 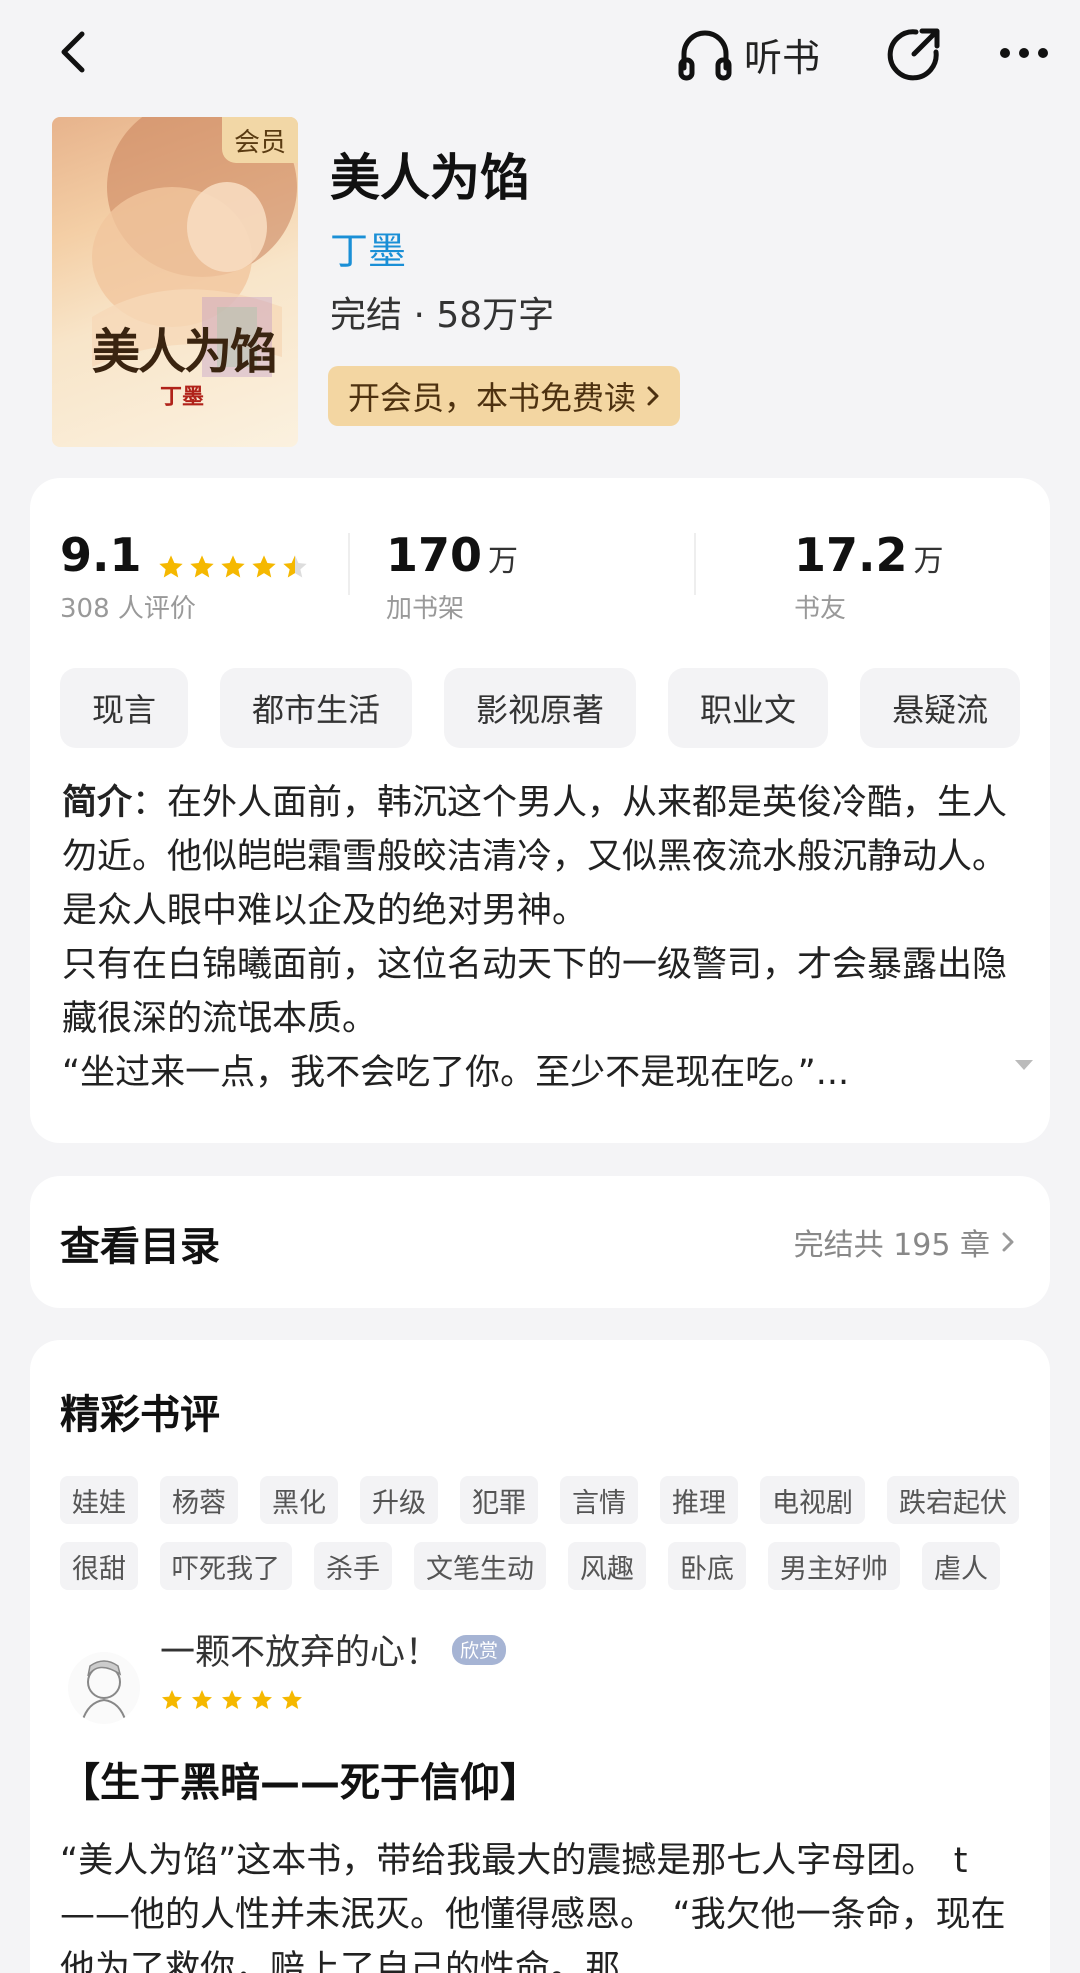 What do you see at coordinates (953, 1500) in the screenshot?
I see `review-keyword: 跌宕起伏` at bounding box center [953, 1500].